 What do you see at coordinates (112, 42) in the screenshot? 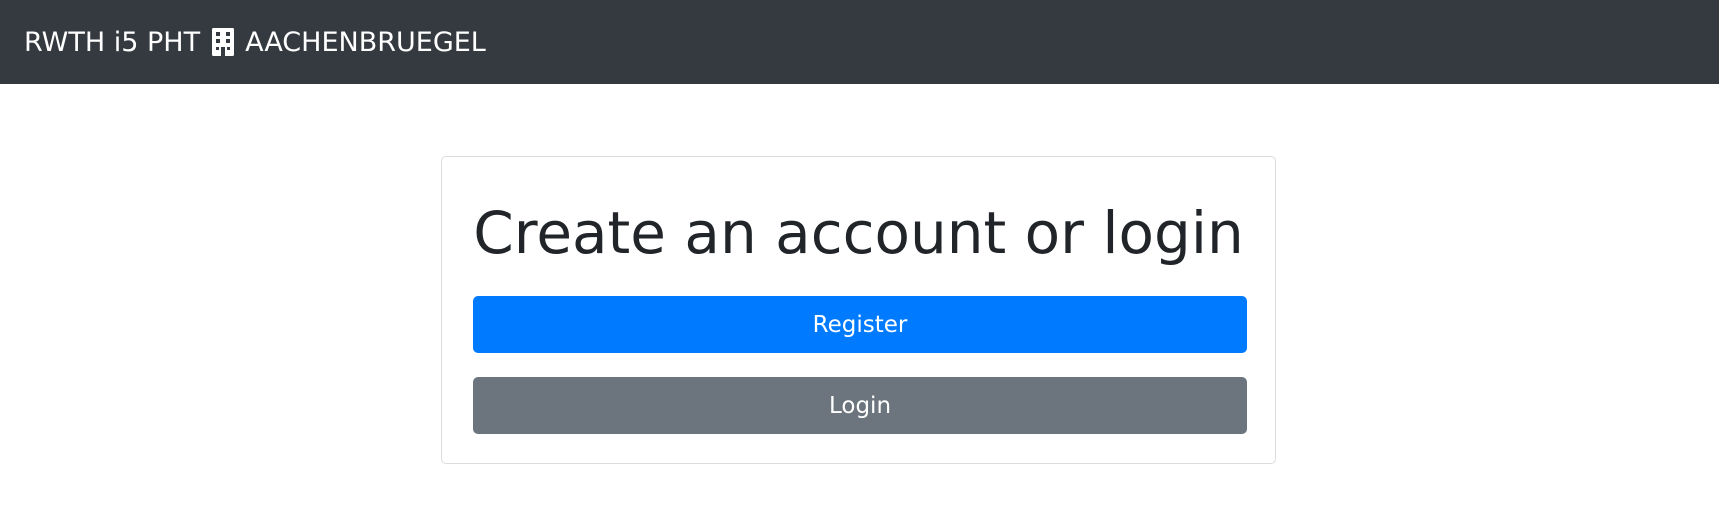
I see `brand-prefix: RWTH i5 PHT` at bounding box center [112, 42].